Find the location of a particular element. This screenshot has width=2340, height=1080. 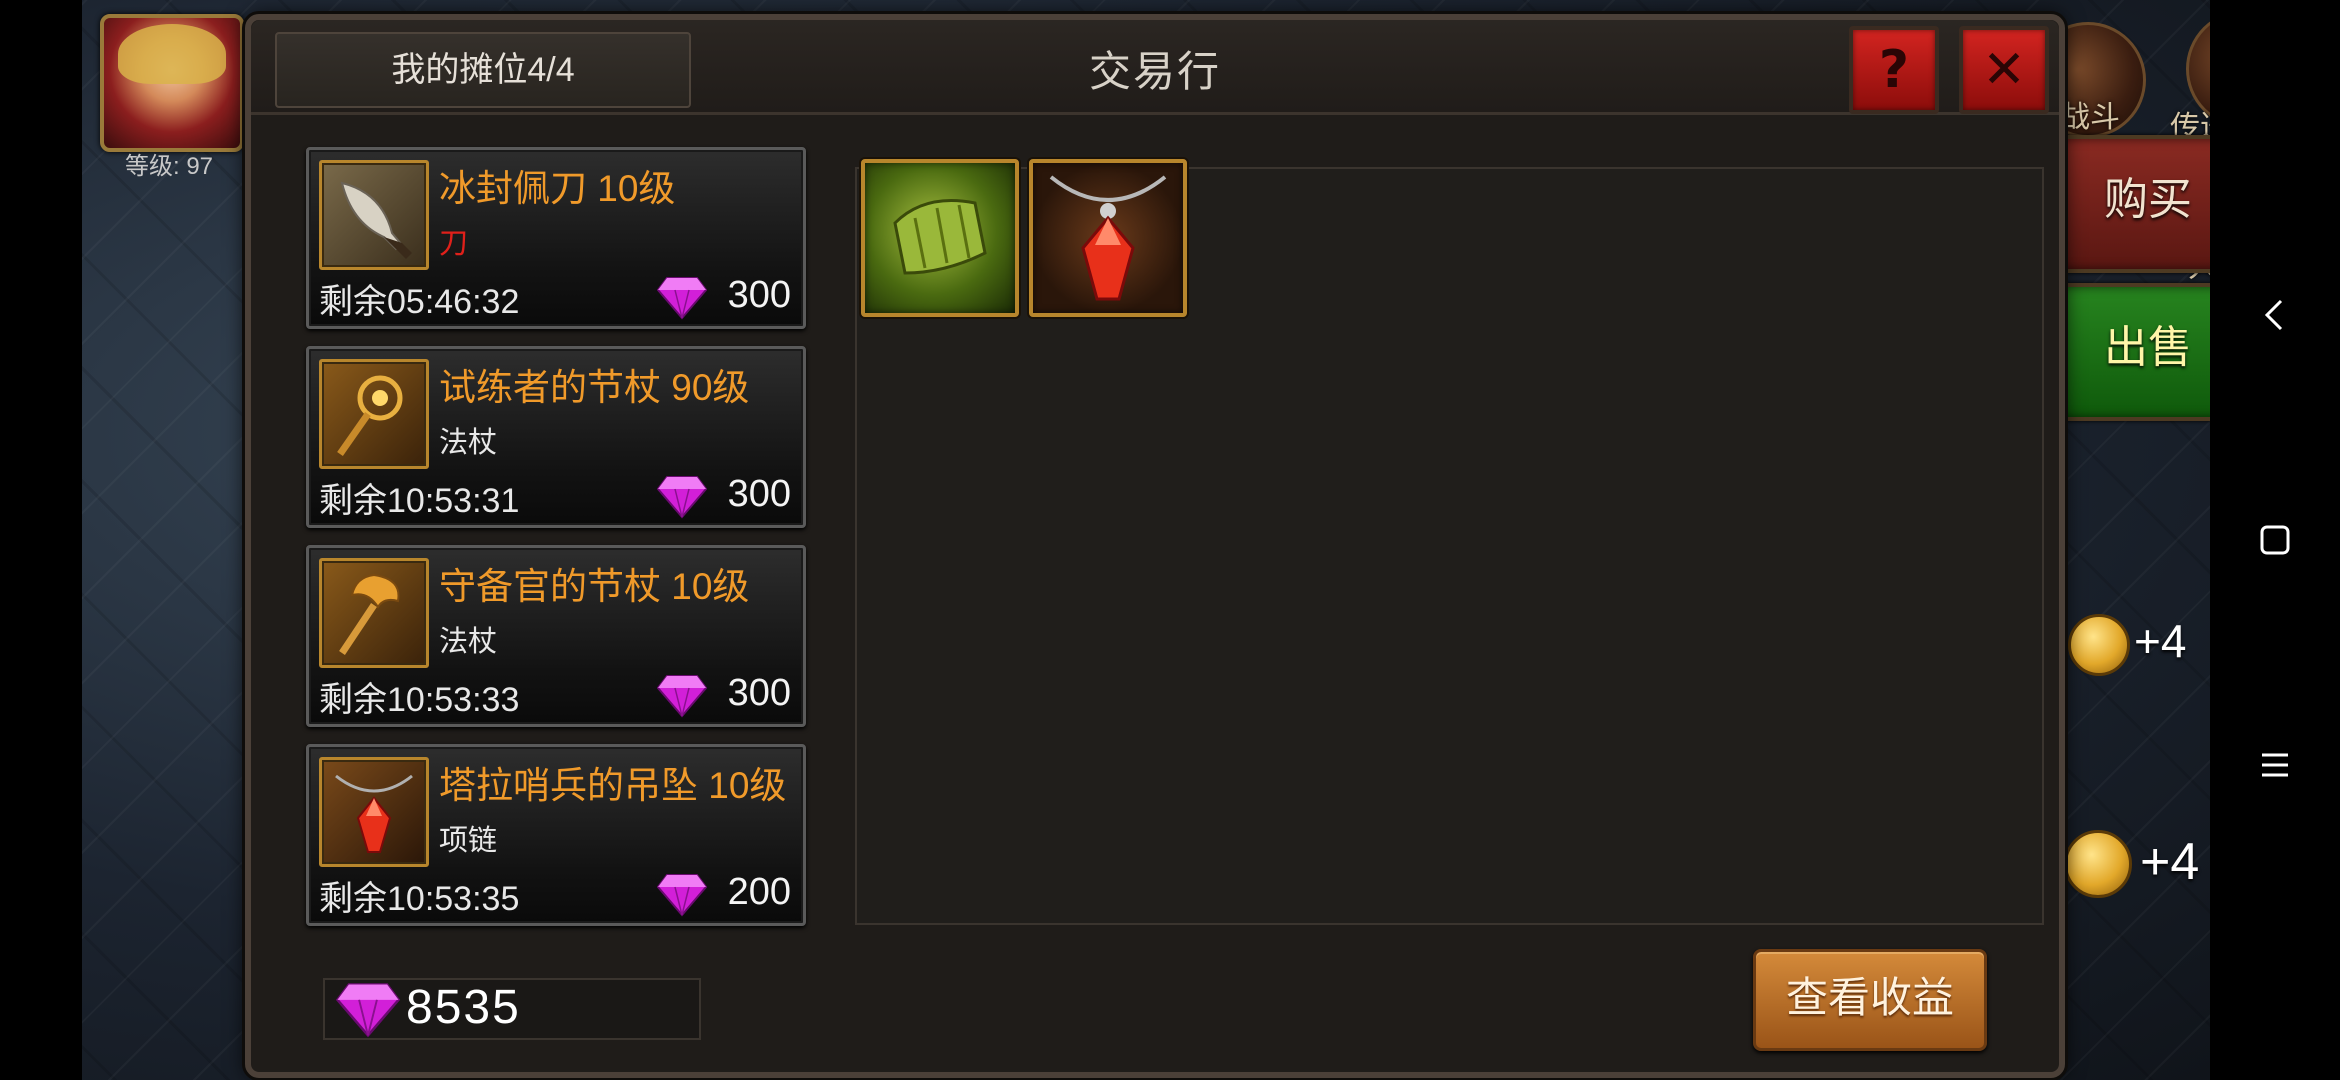

panel-header: 我的摊位4/4 交易行 ? ✕ is located at coordinates (1155, 67).